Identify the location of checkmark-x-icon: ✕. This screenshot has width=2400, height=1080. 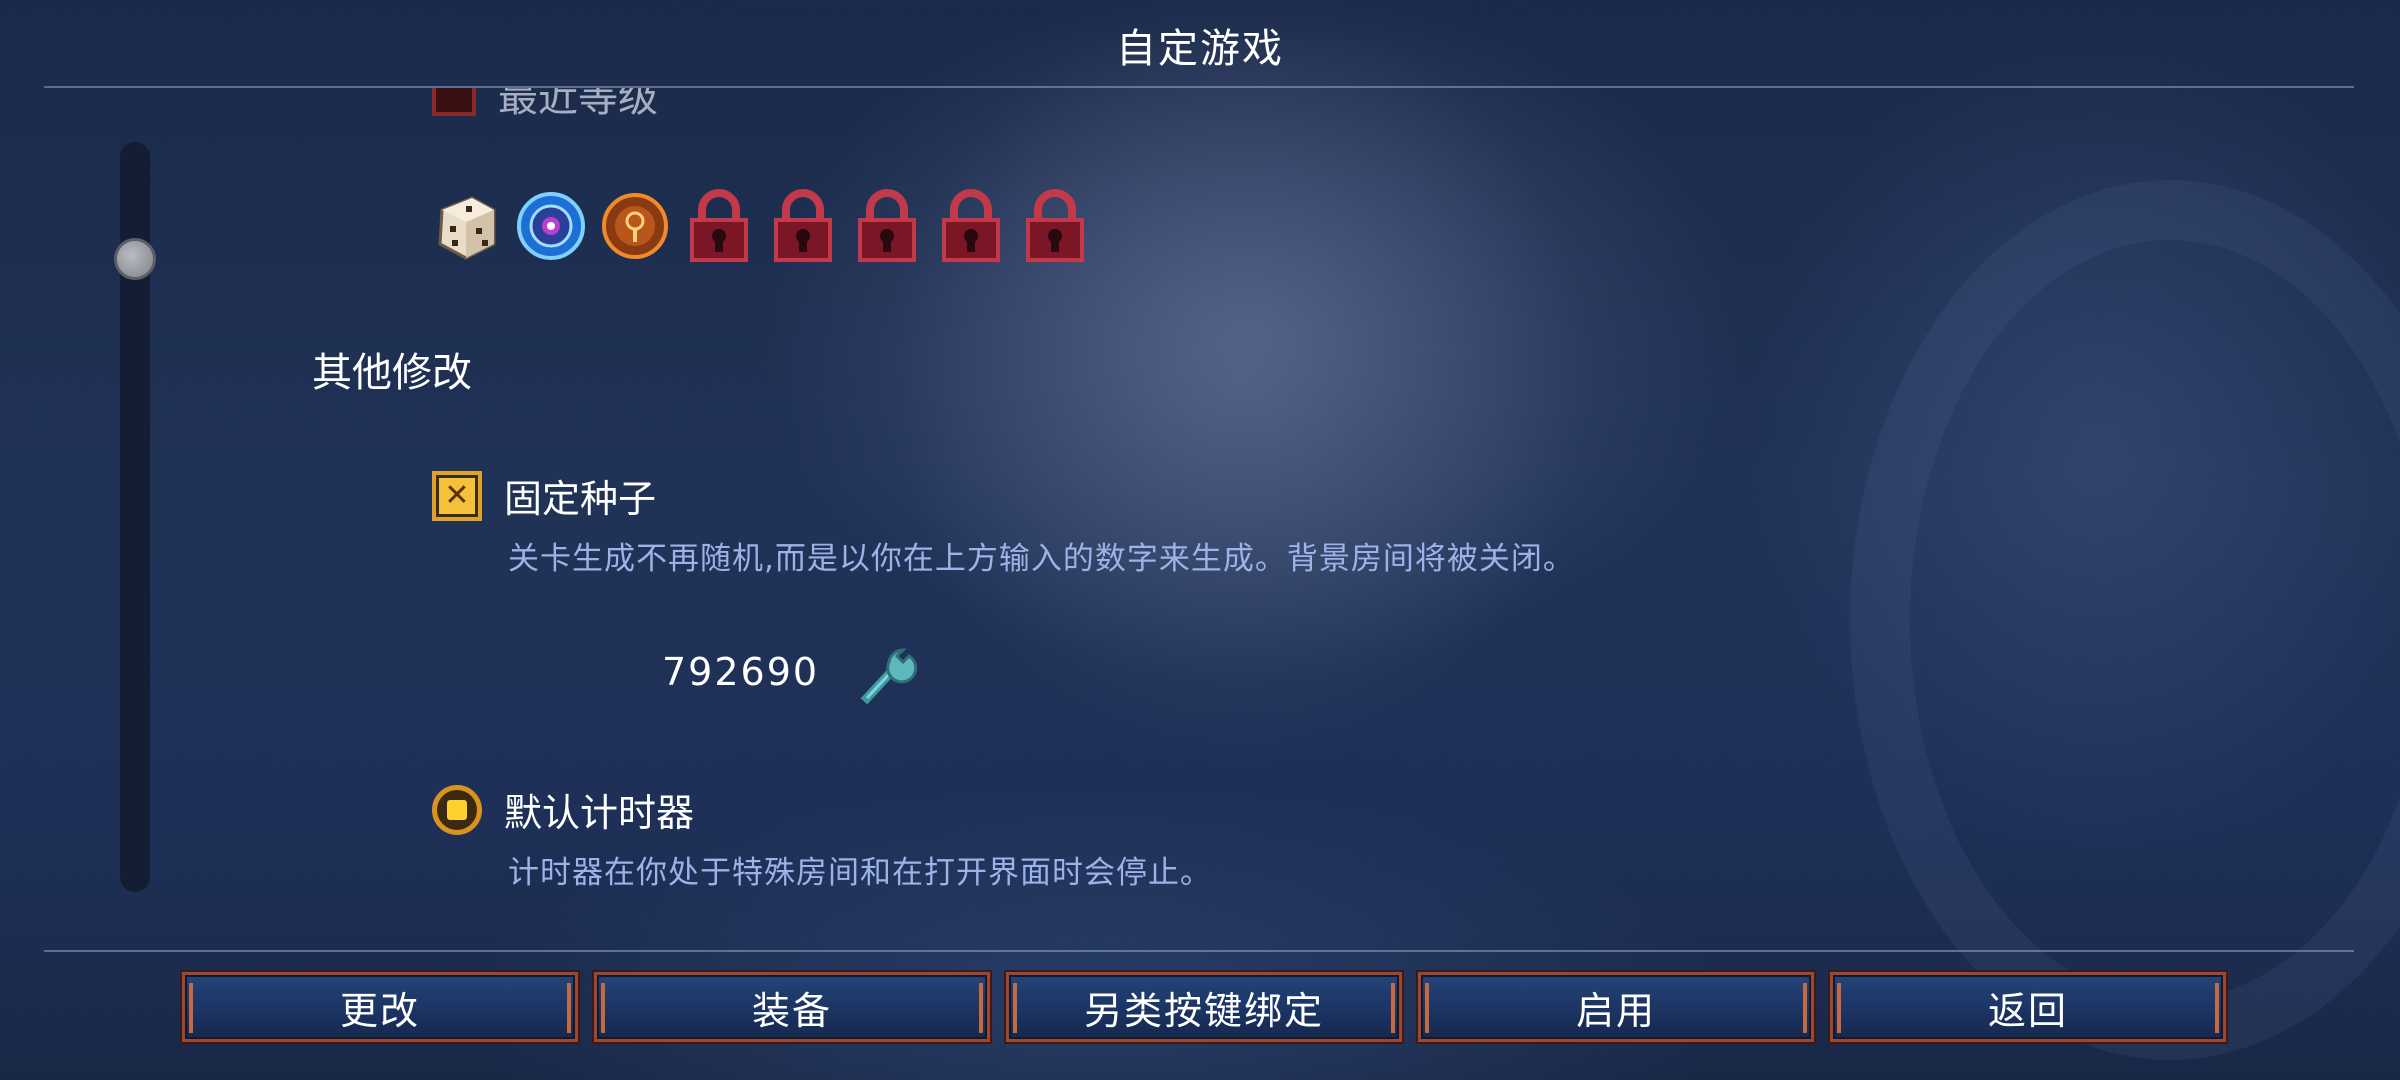
(457, 495).